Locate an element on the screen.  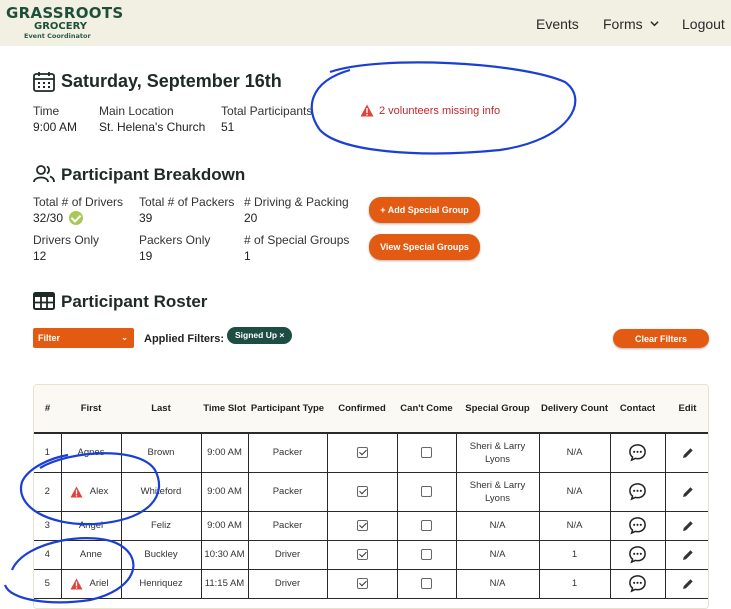
row-number: 5 is located at coordinates (48, 584).